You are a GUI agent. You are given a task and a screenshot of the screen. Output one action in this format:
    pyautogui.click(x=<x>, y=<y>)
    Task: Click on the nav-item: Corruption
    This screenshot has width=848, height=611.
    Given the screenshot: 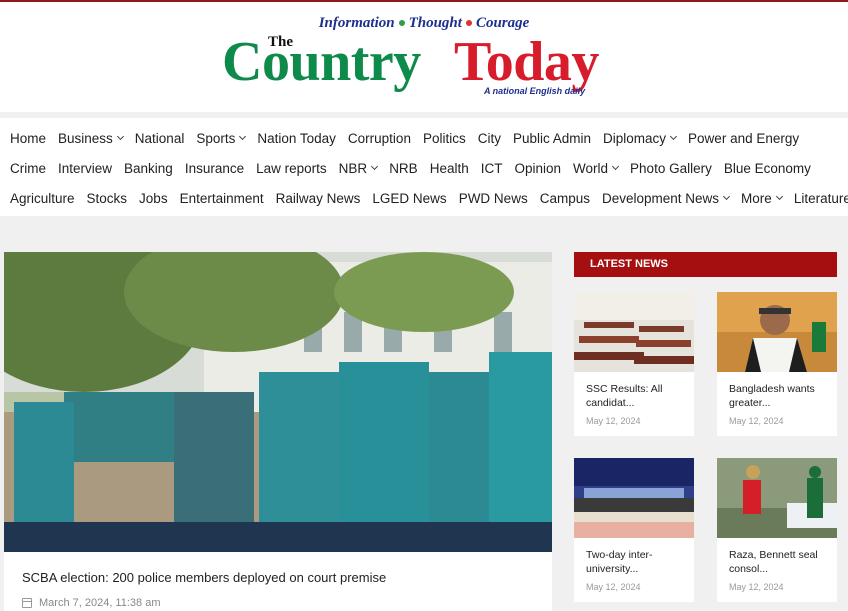 What is the action you would take?
    pyautogui.click(x=379, y=138)
    